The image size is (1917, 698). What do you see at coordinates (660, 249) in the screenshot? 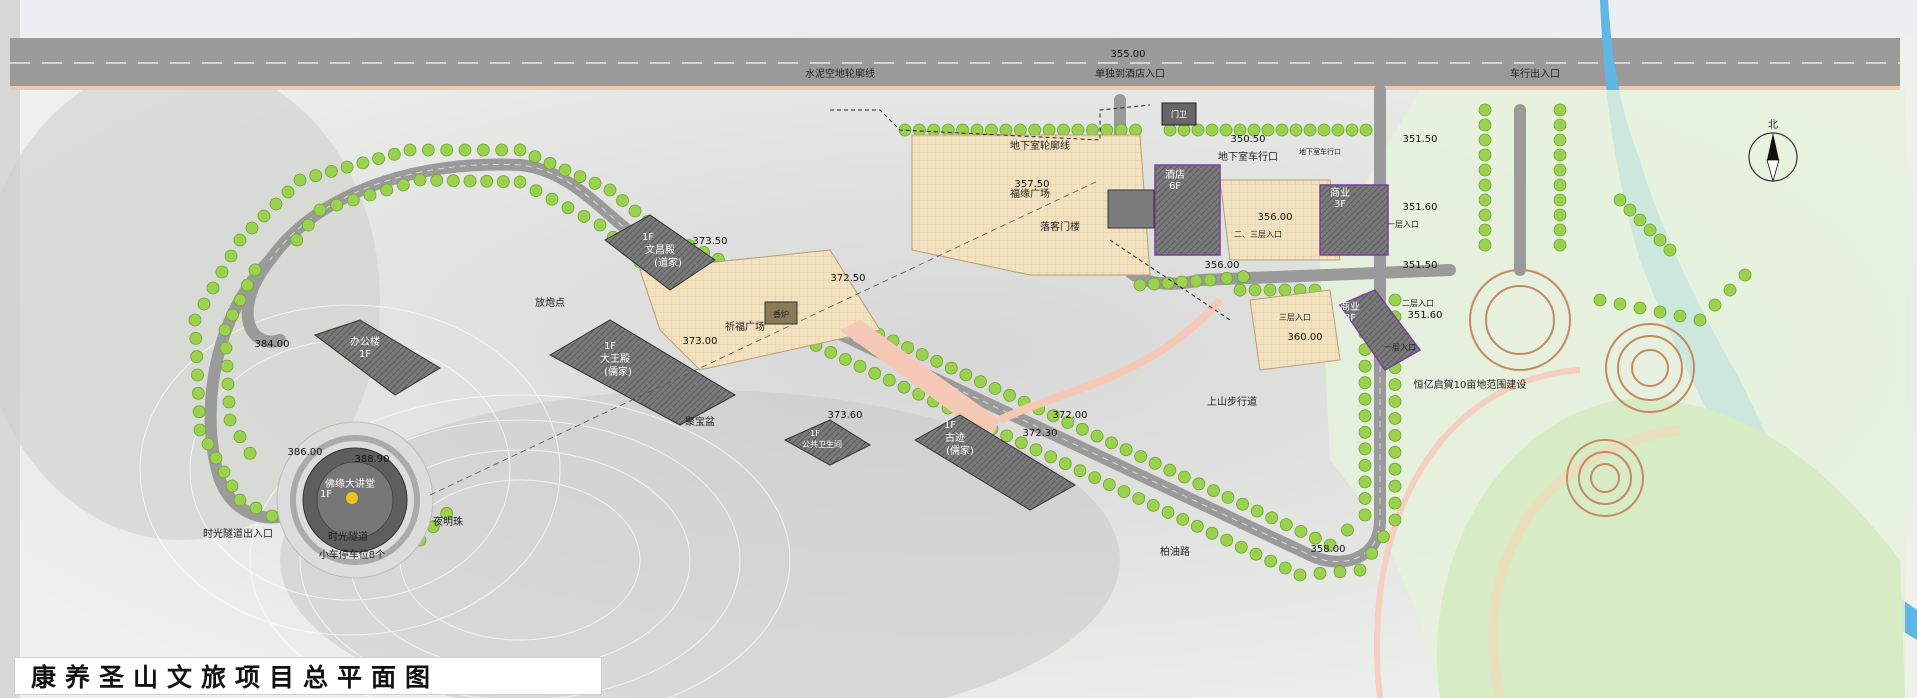
I see `wenchang-name: 文昌殿` at bounding box center [660, 249].